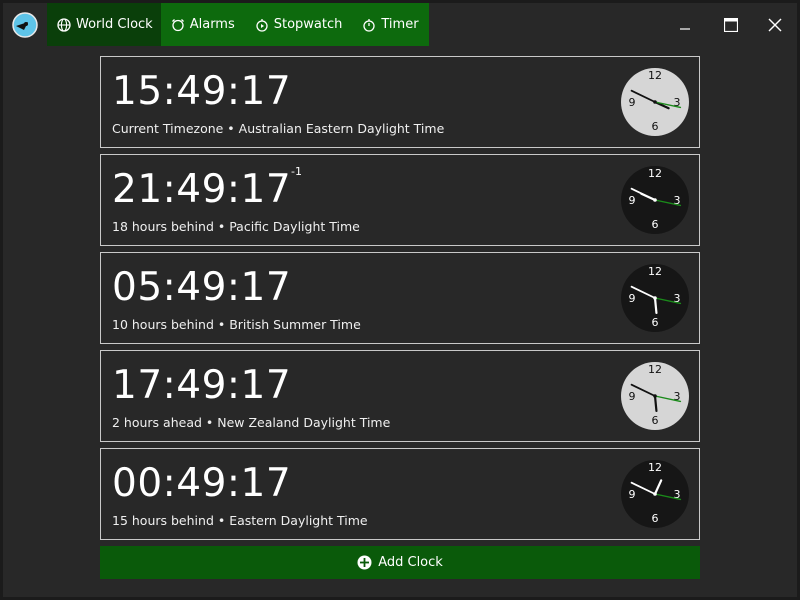 The height and width of the screenshot is (600, 800). Describe the element at coordinates (240, 520) in the screenshot. I see `clock-description: 15 hours behind • Eastern Daylight Time` at that location.